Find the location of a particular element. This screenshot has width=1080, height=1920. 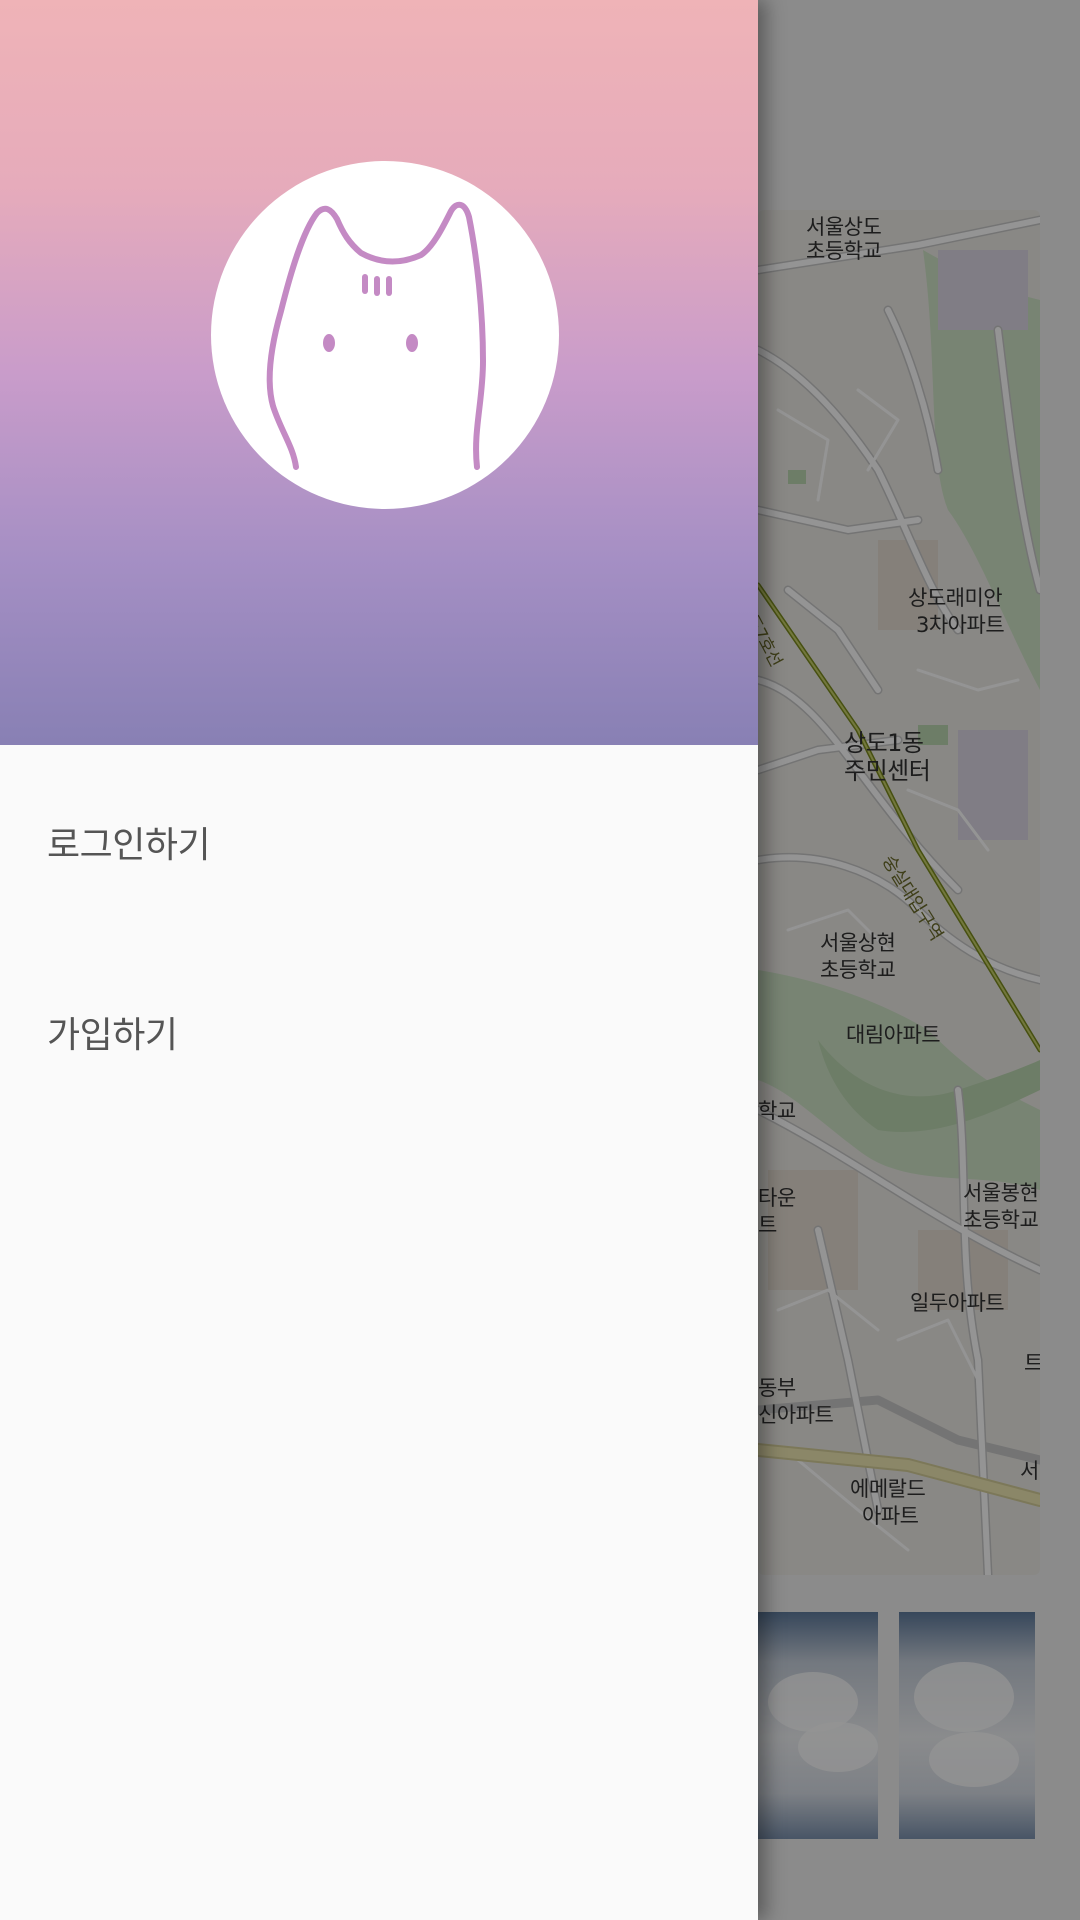

cat-icon is located at coordinates (376, 335).